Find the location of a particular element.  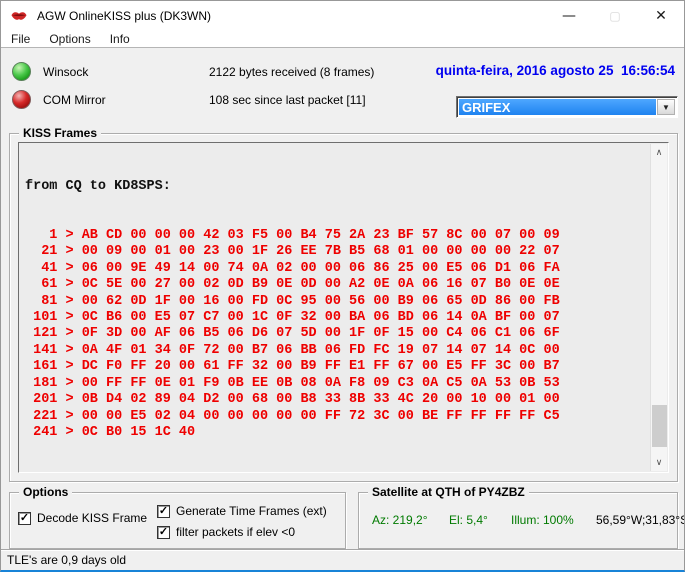

status-bar: TLE's are 0,9 days old is located at coordinates (342, 559).